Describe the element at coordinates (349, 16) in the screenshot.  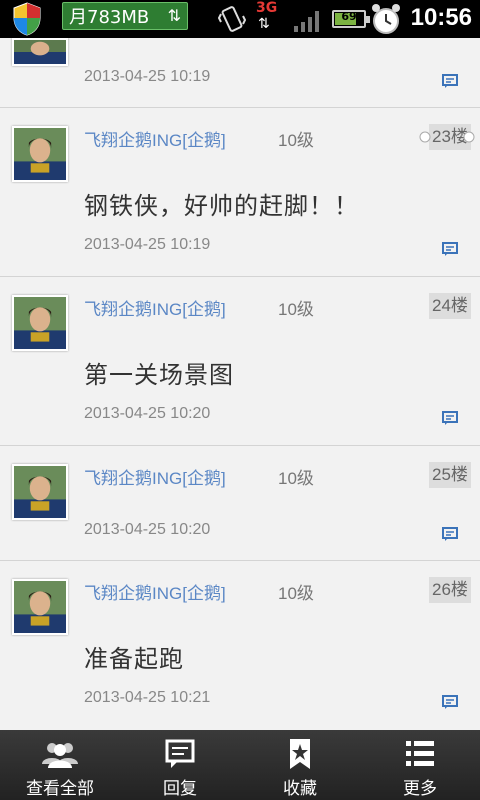
I see `battery-level-text: 69` at that location.